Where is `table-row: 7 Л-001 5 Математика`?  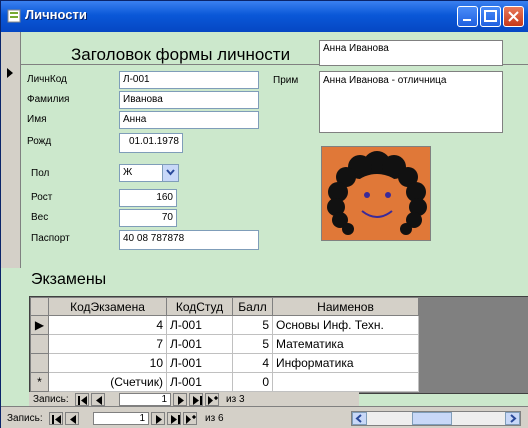 table-row: 7 Л-001 5 Математика is located at coordinates (224, 344).